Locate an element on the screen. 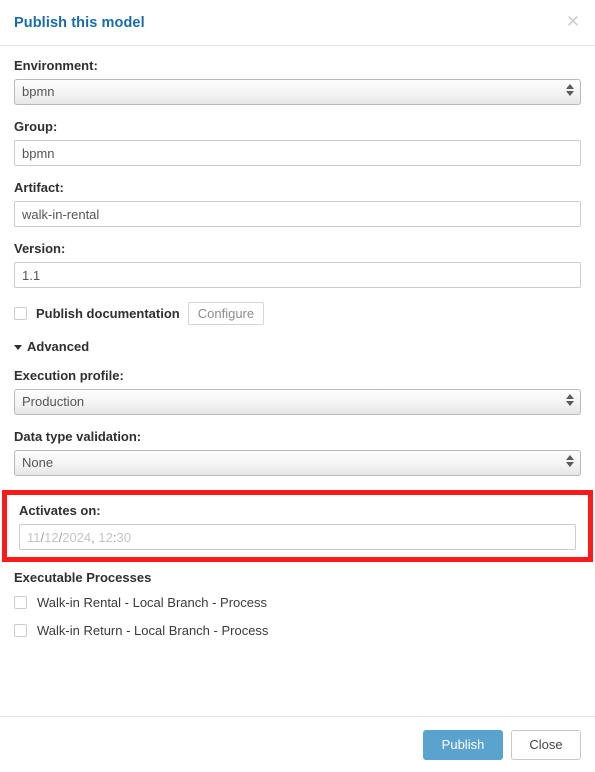 This screenshot has height=772, width=595. list-item: Walk-in Return - Local Branch - Process is located at coordinates (297, 630).